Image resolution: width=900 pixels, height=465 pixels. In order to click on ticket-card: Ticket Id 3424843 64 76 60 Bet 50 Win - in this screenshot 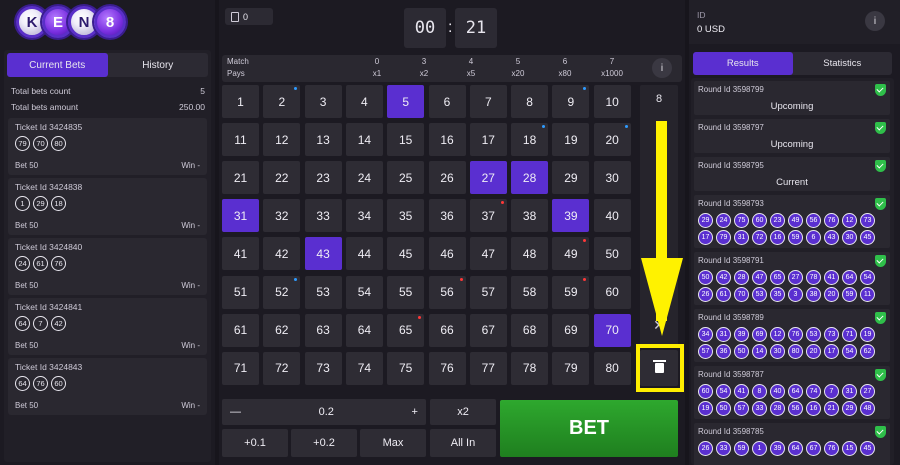, I will do `click(107, 386)`.